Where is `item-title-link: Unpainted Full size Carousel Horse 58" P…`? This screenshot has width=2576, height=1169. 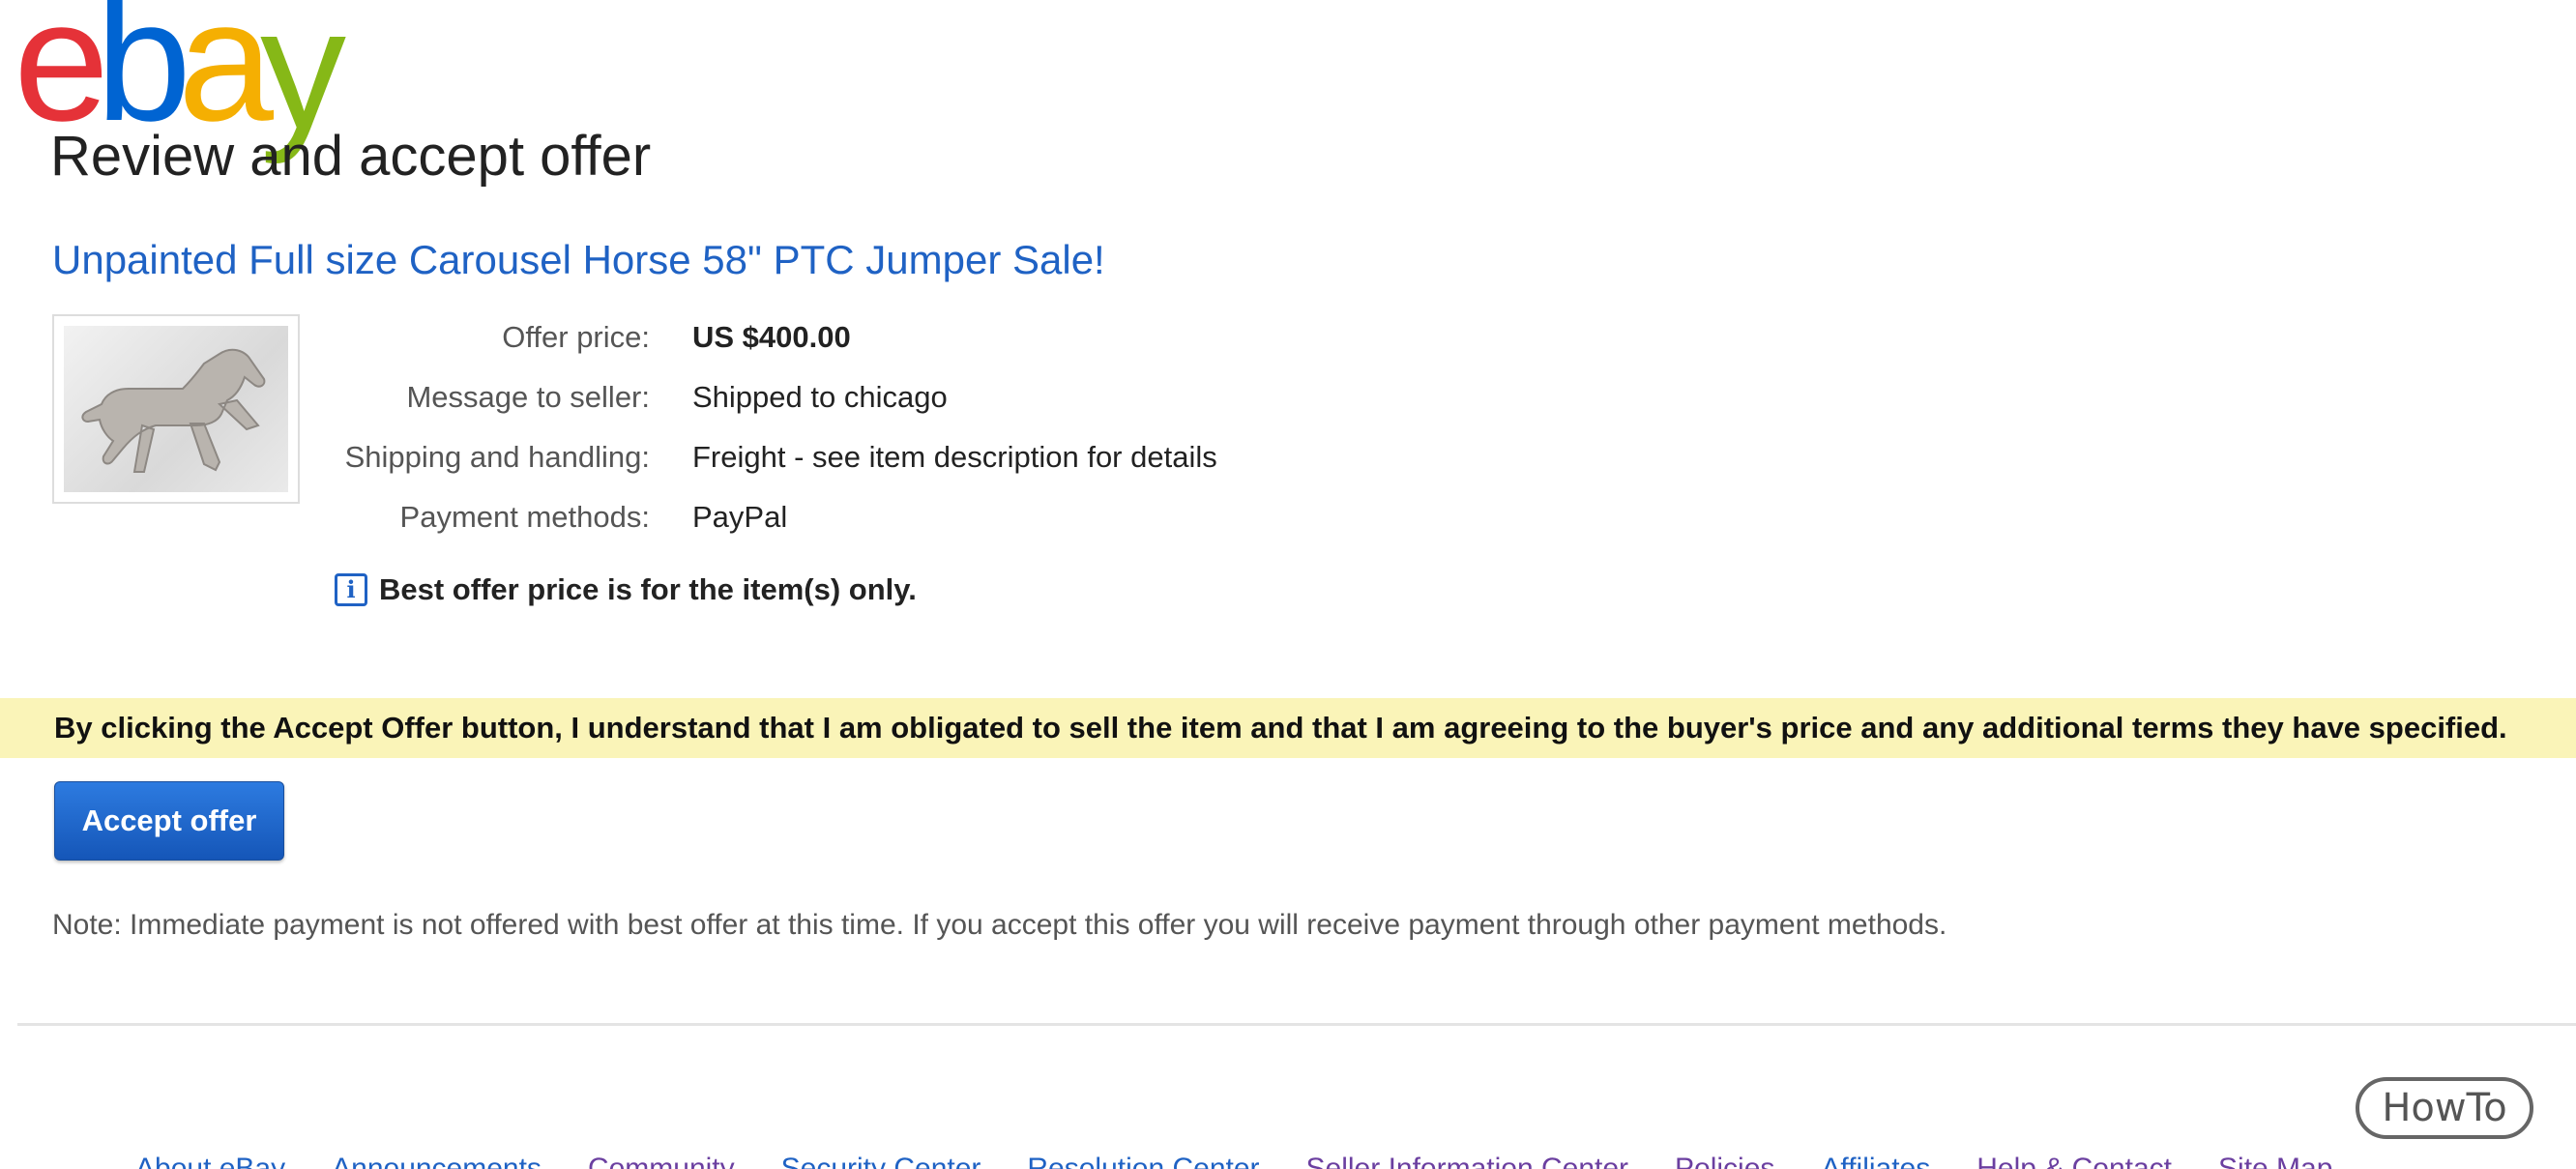
item-title-link: Unpainted Full size Carousel Horse 58" P… is located at coordinates (578, 260).